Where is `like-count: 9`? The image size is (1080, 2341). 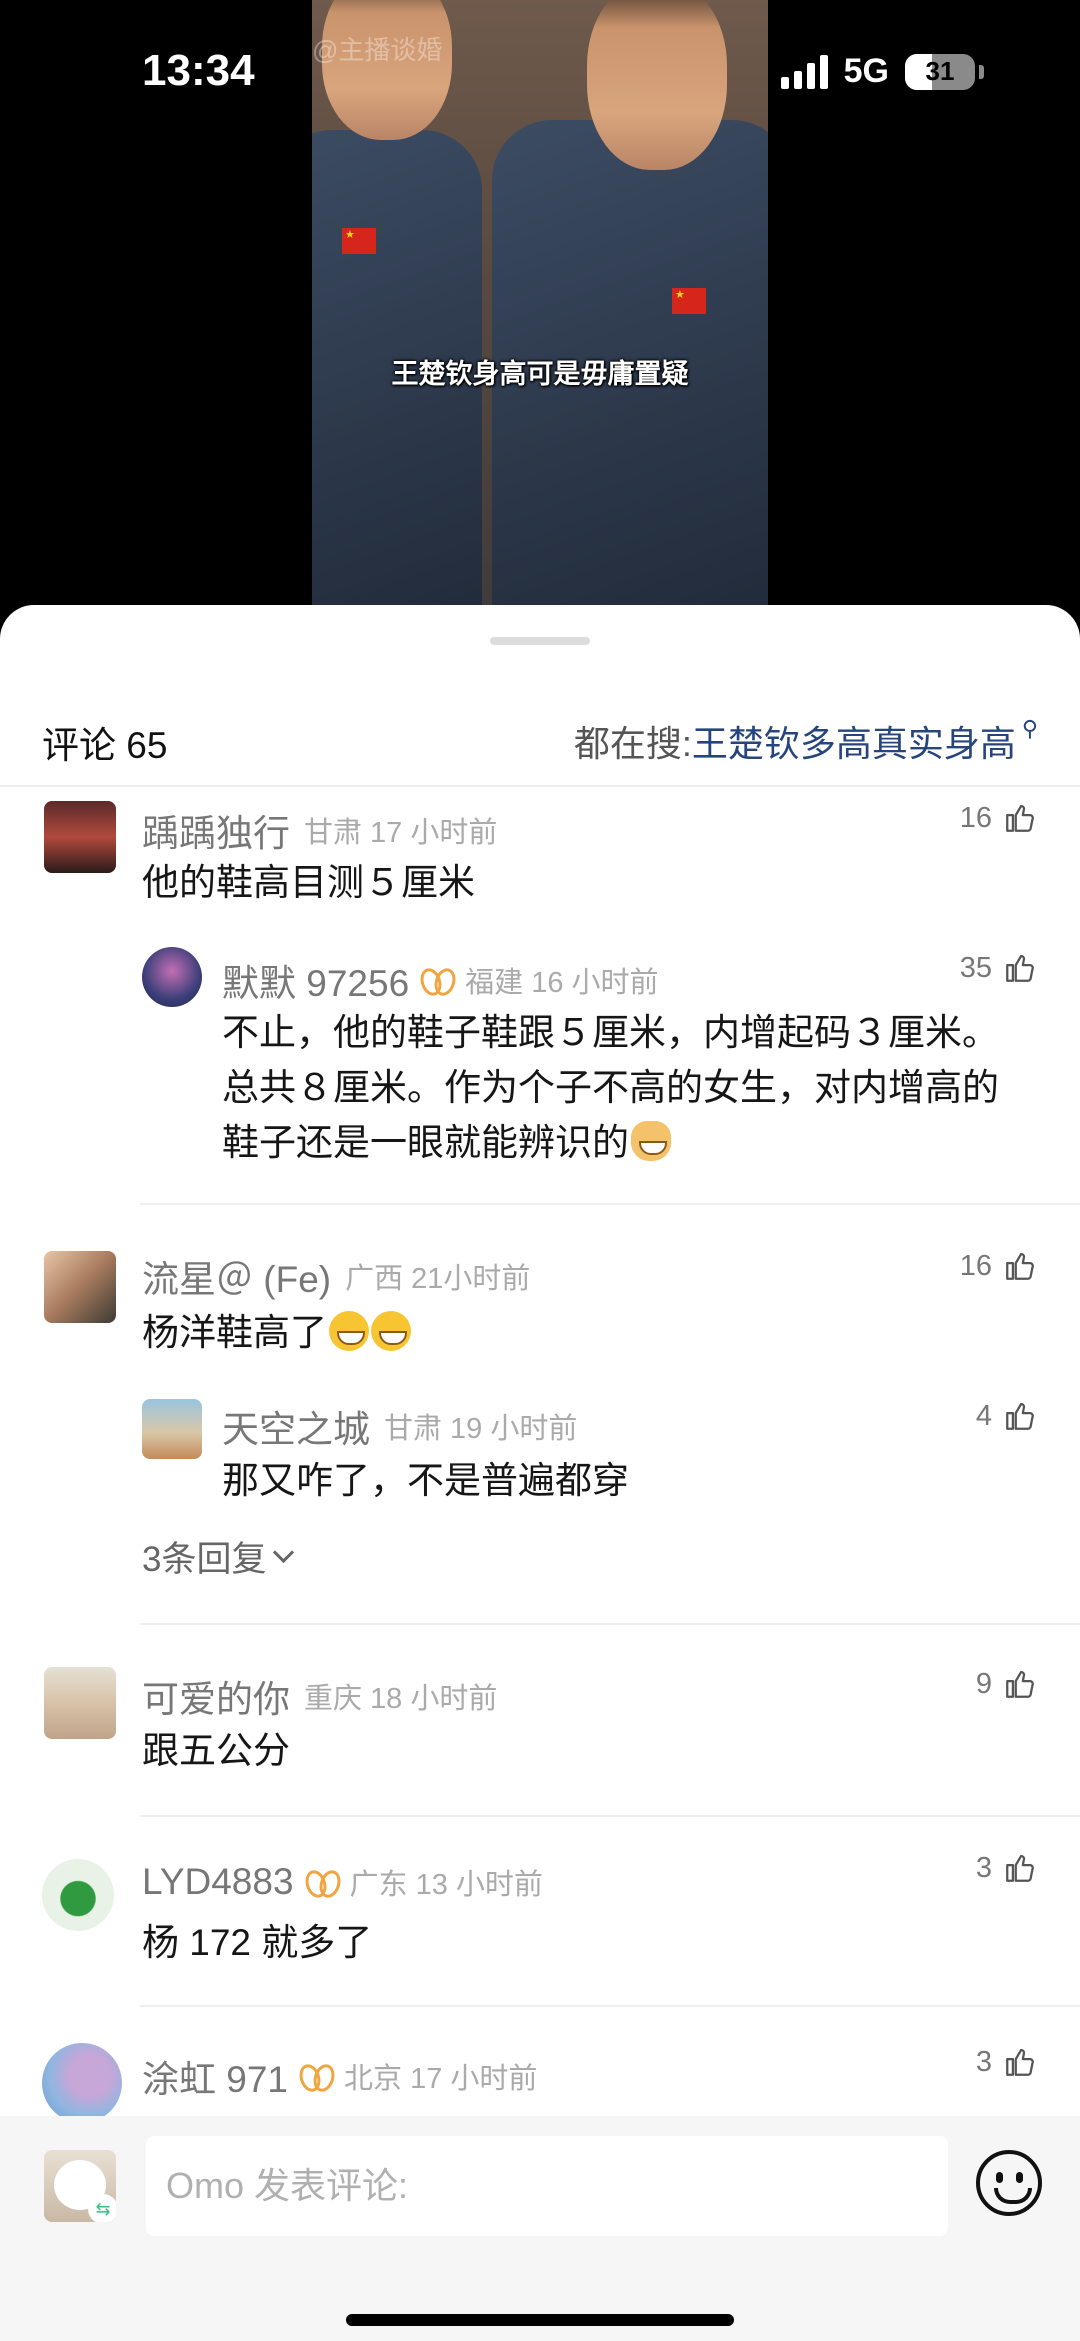
like-count: 9 is located at coordinates (983, 1683).